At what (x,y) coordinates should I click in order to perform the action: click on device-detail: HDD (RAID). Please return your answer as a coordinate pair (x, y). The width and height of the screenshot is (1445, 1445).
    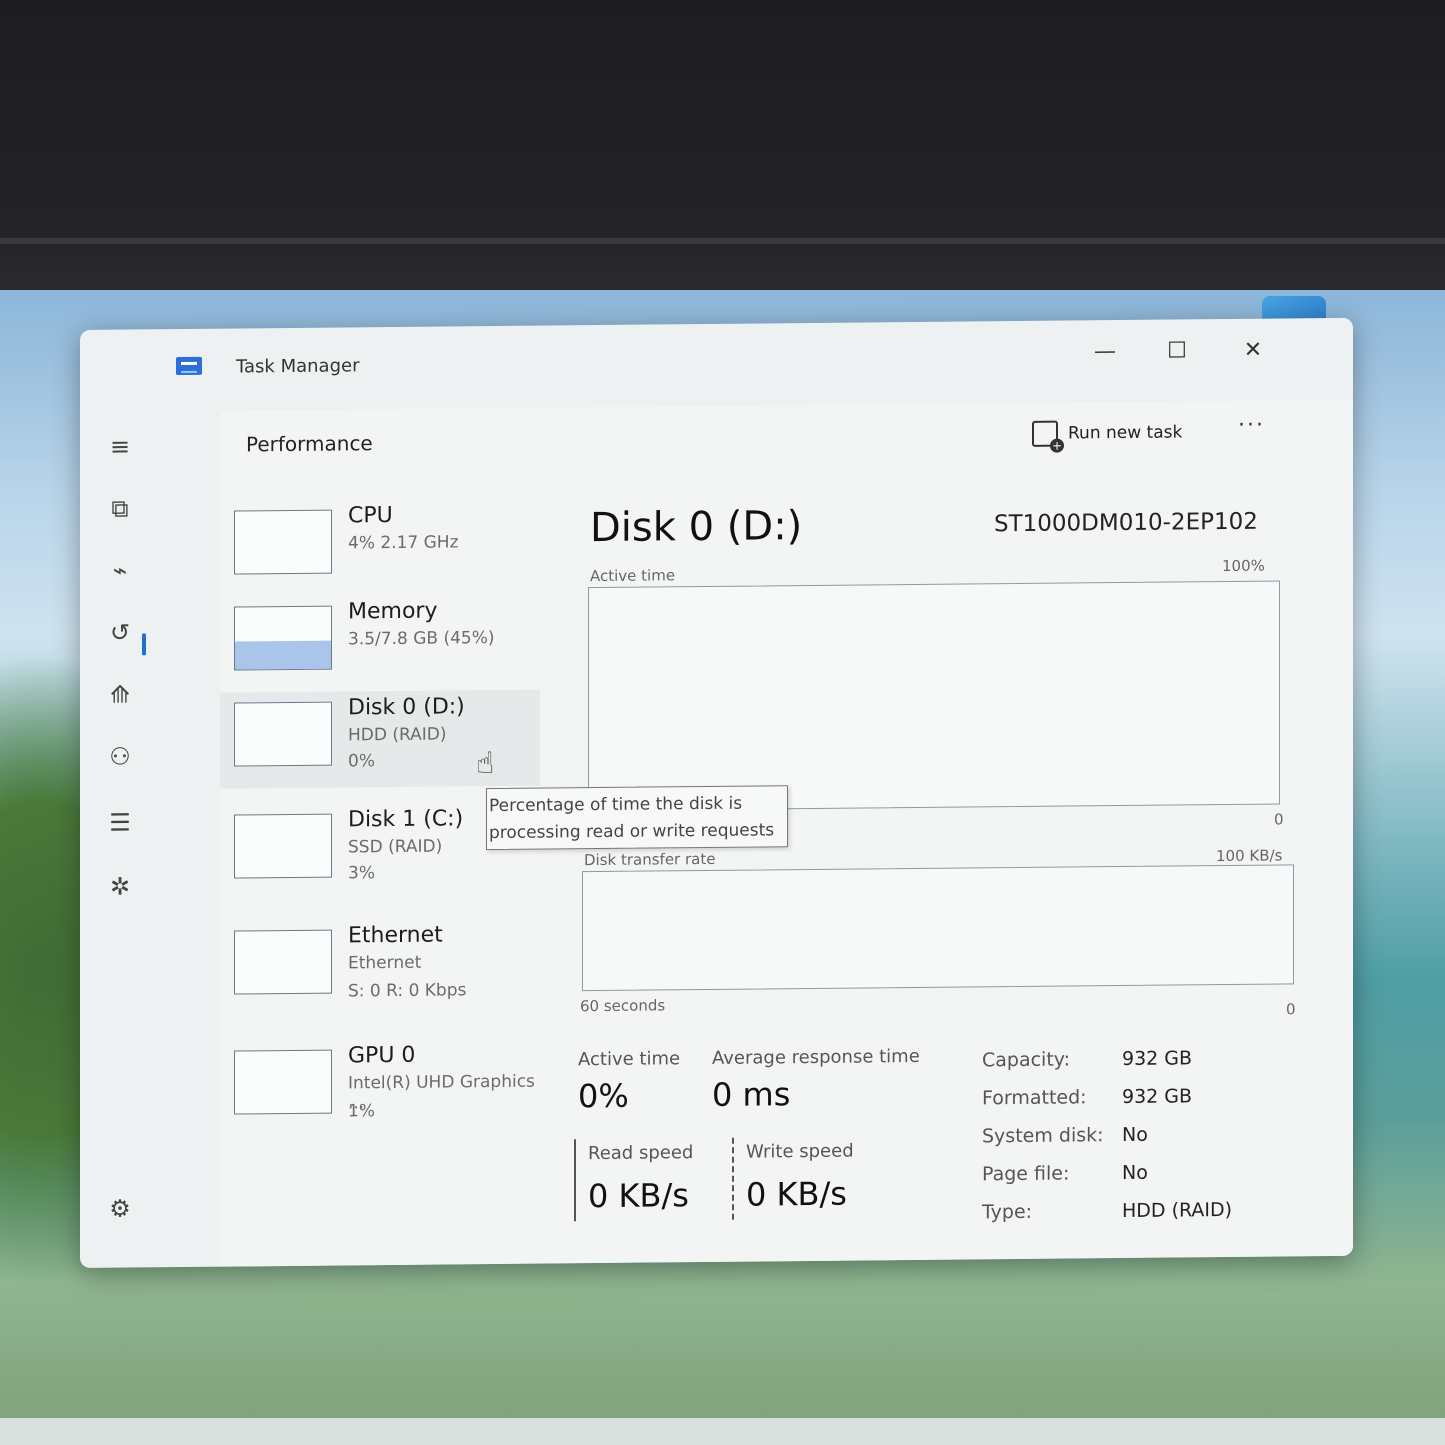
    Looking at the image, I should click on (397, 735).